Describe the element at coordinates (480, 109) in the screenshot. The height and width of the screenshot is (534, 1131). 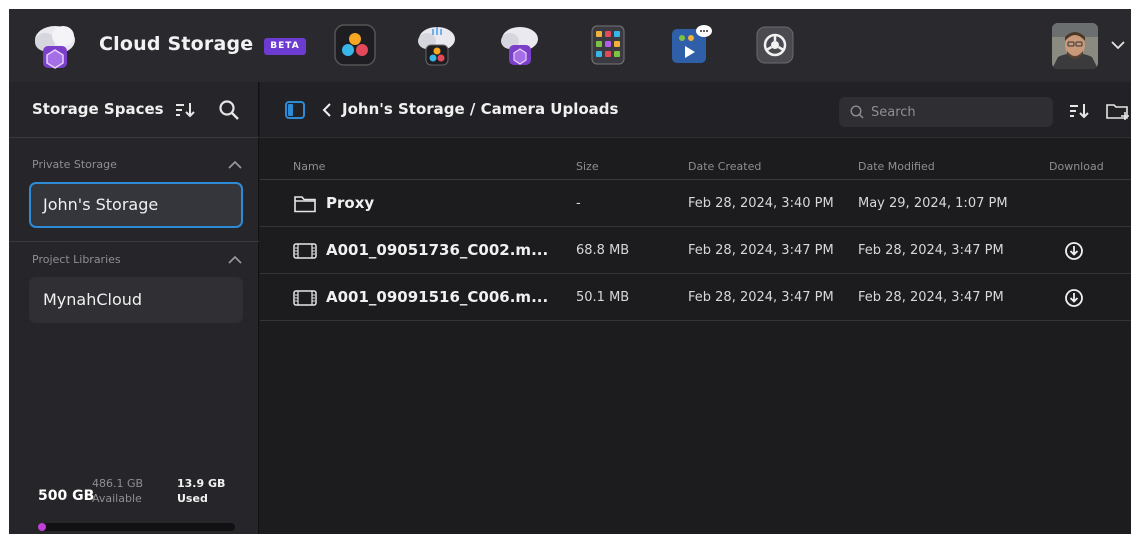
I see `breadcrumb: John's Storage / Camera Uploads` at that location.